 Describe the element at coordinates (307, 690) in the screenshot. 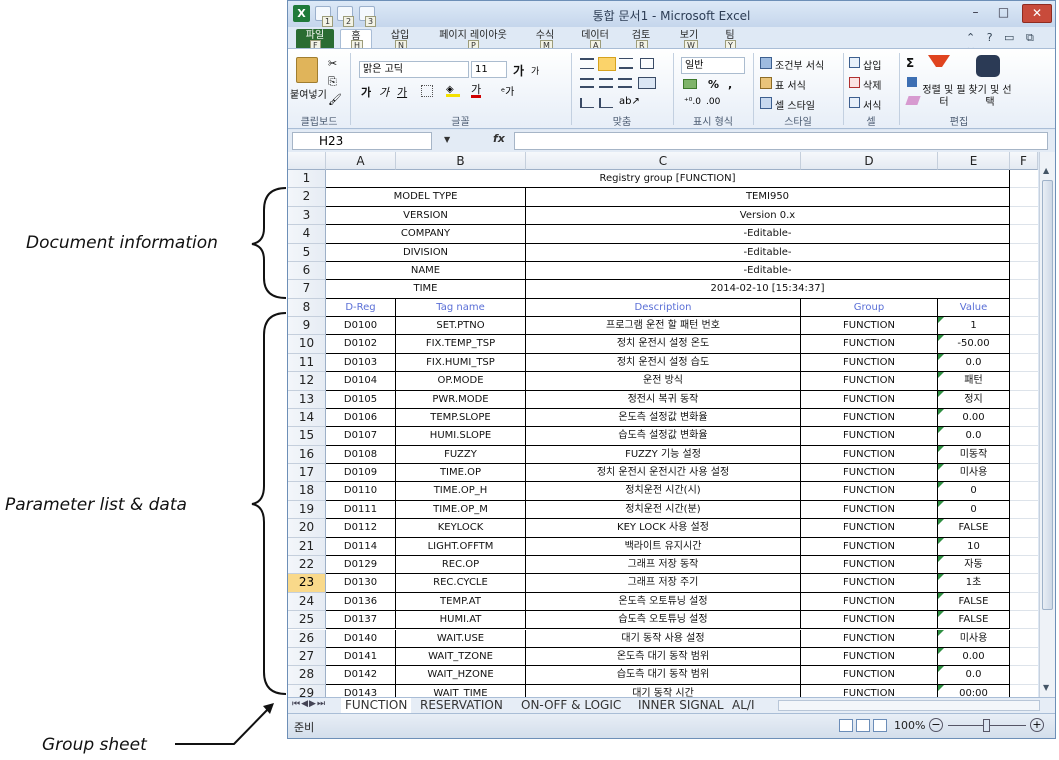

I see `row-header: 29` at that location.